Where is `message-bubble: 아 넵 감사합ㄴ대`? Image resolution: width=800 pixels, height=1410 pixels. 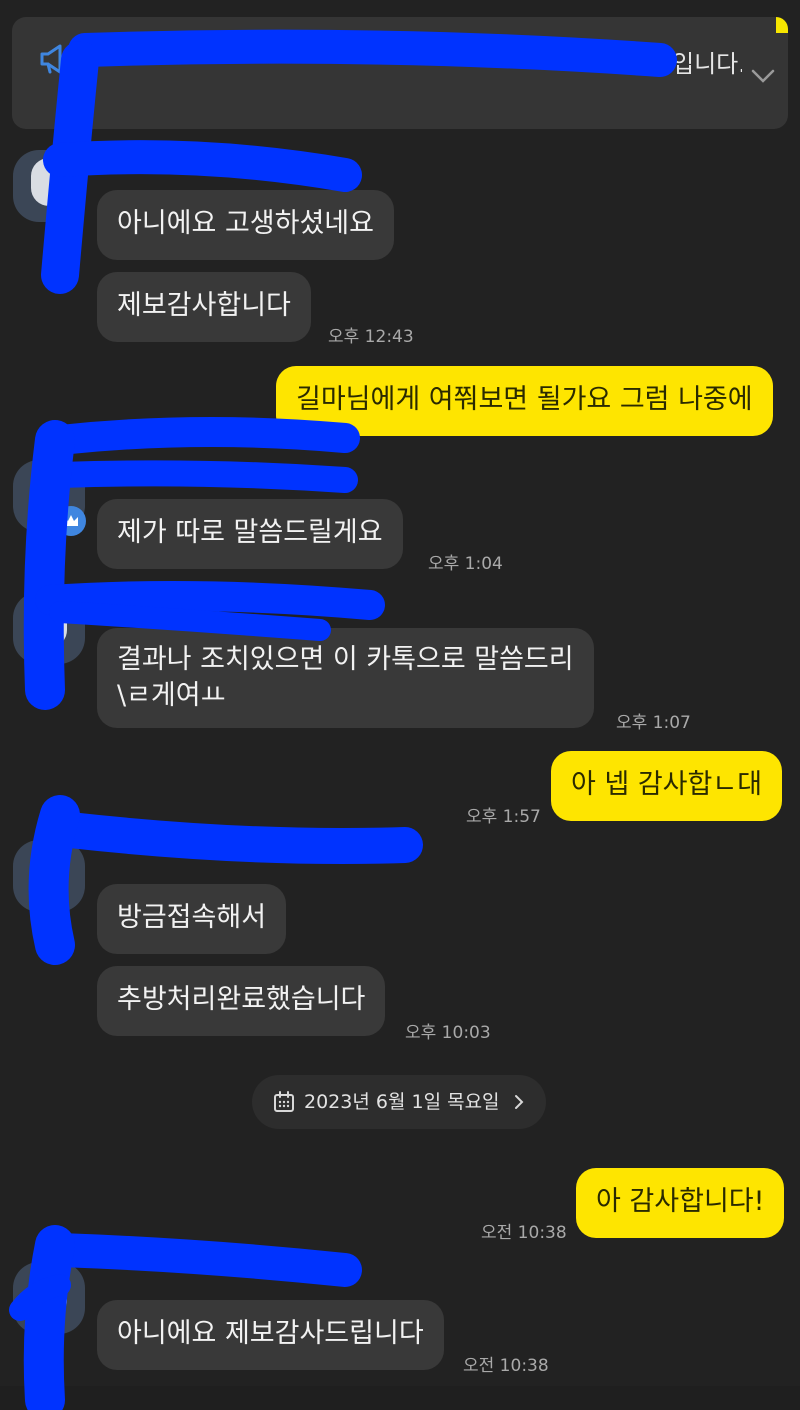 message-bubble: 아 넵 감사합ㄴ대 is located at coordinates (667, 786).